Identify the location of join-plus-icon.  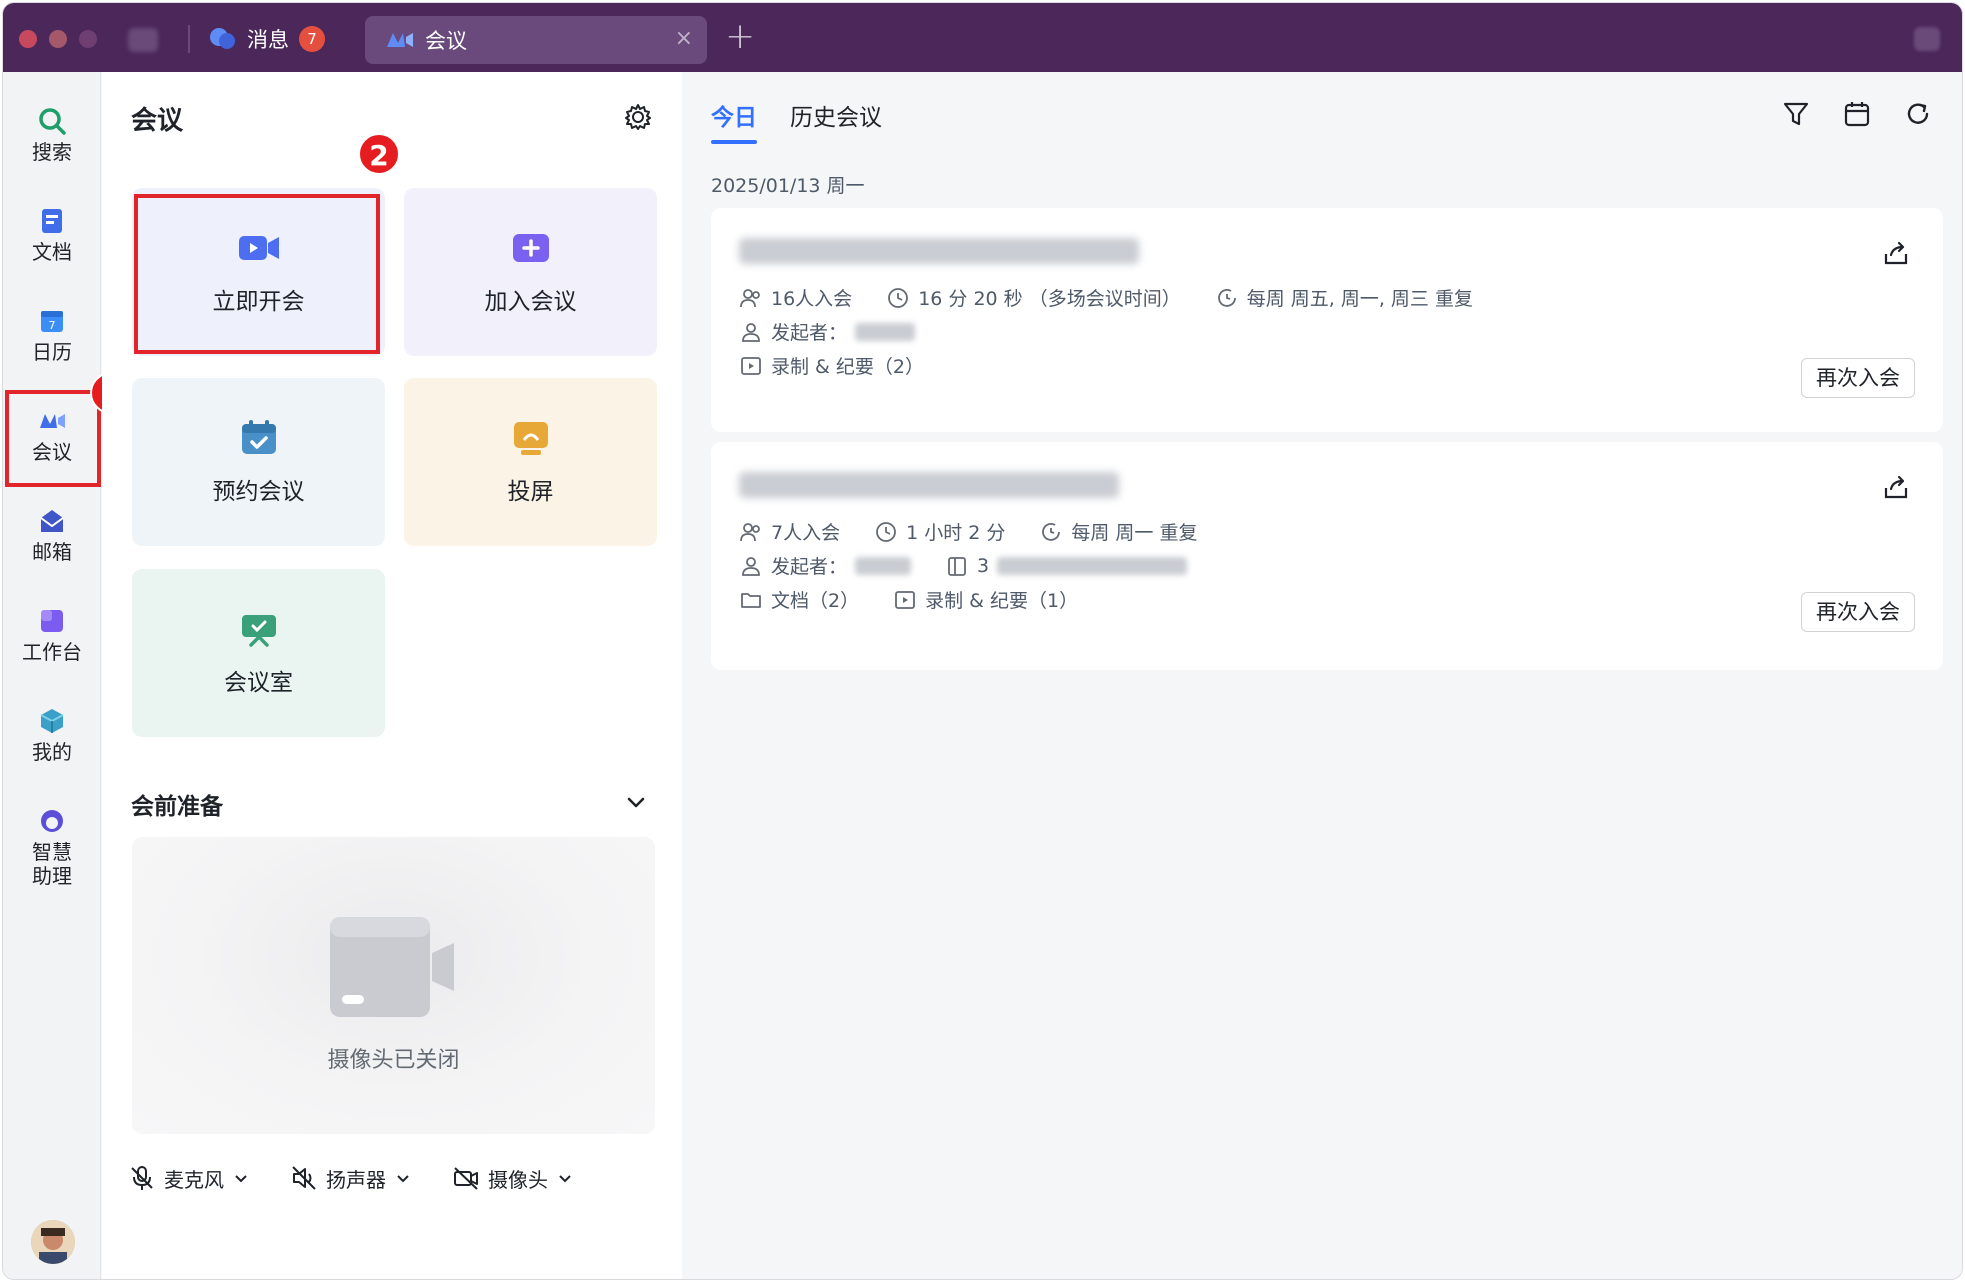
(530, 248).